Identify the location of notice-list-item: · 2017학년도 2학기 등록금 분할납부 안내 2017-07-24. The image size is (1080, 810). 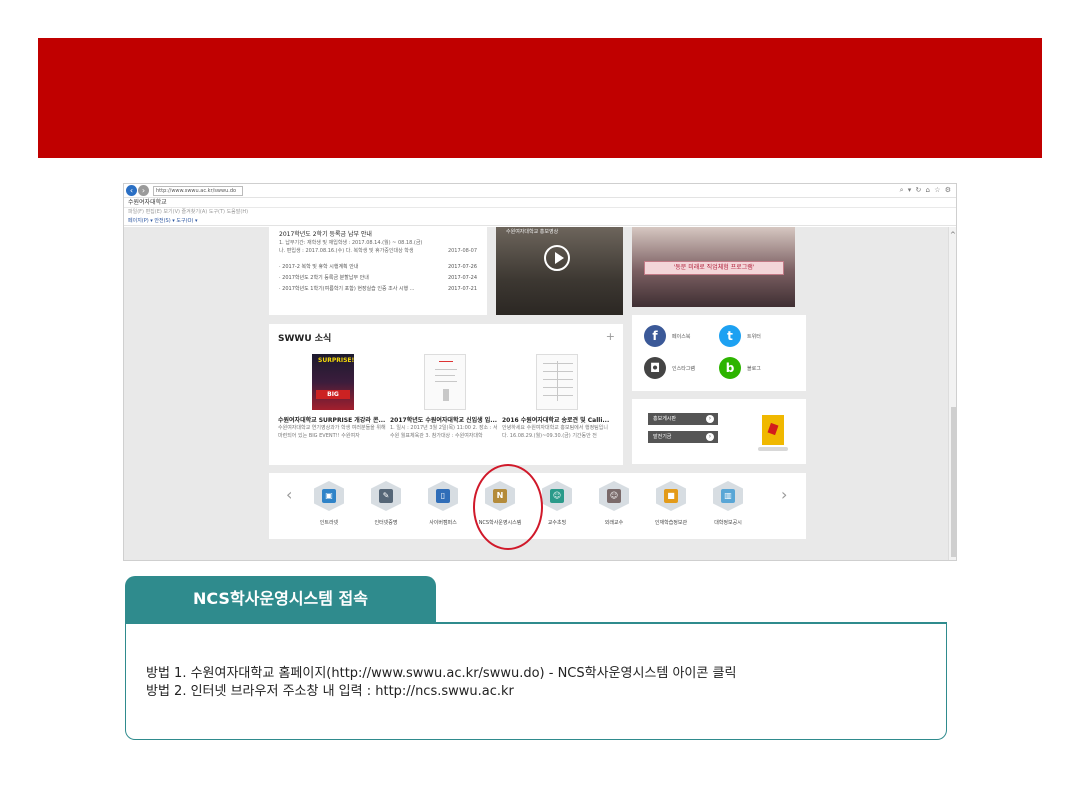
(378, 278).